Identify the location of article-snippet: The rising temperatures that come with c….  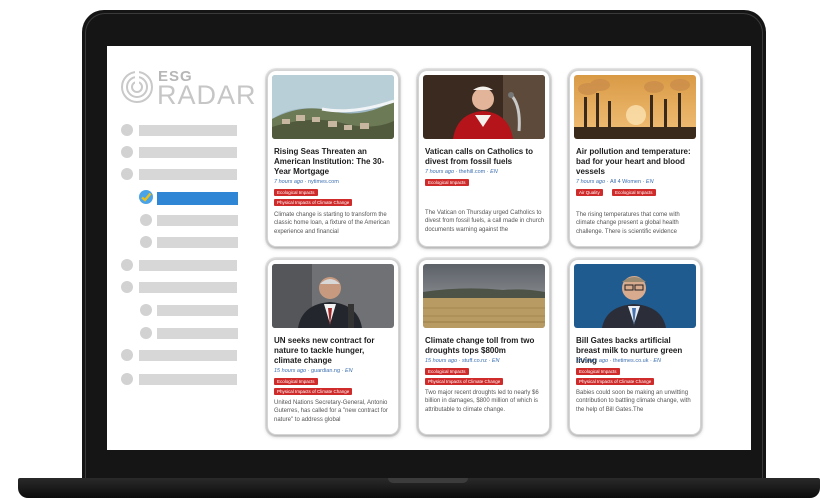
(628, 223).